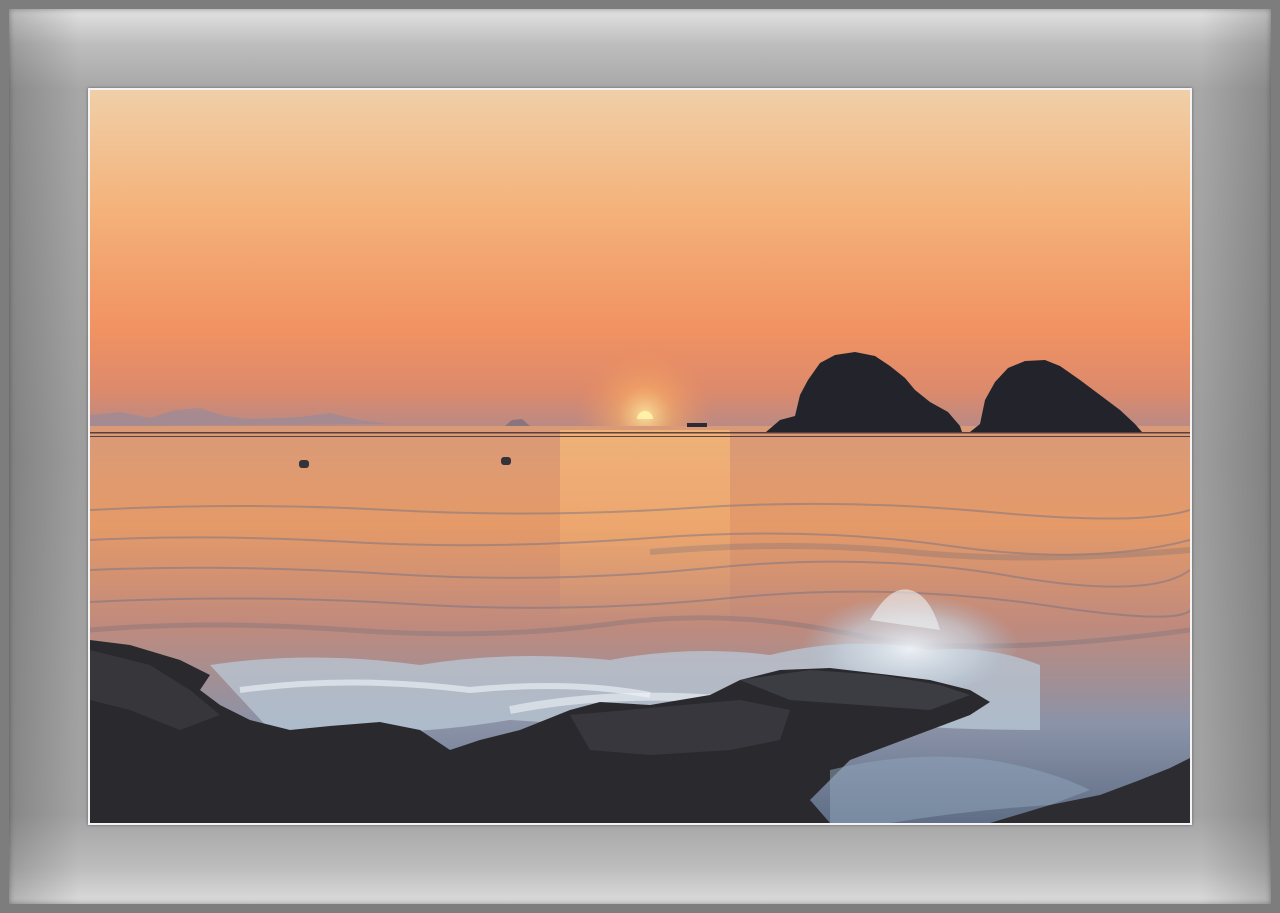  Describe the element at coordinates (697, 425) in the screenshot. I see `boat` at that location.